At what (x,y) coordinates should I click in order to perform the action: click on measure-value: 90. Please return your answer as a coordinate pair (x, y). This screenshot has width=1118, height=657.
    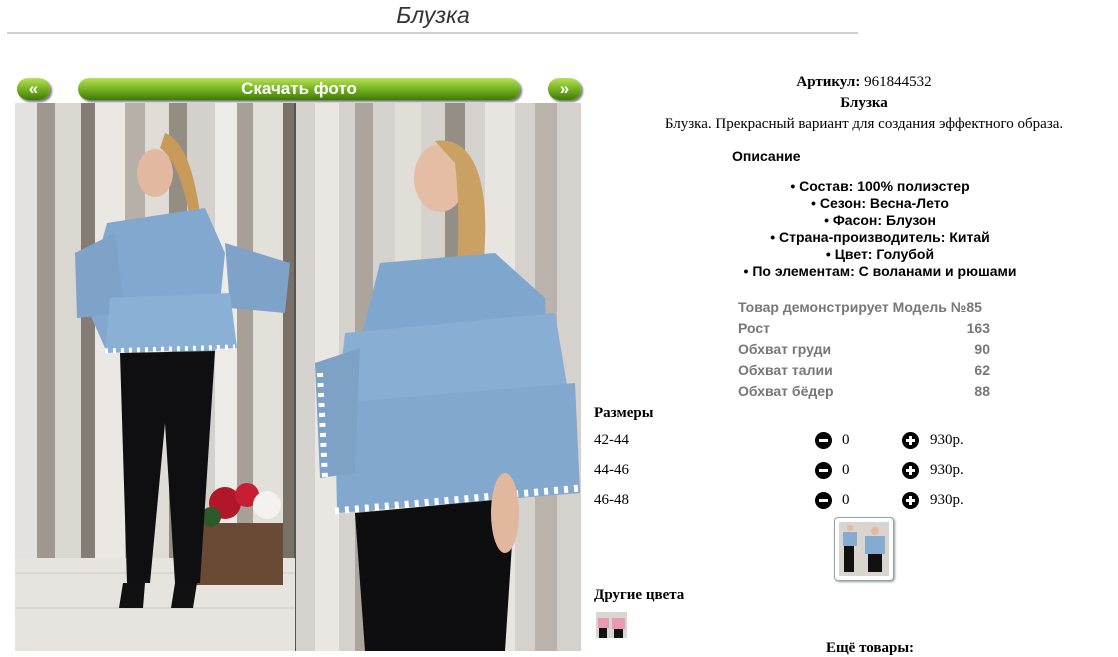
    Looking at the image, I should click on (982, 348).